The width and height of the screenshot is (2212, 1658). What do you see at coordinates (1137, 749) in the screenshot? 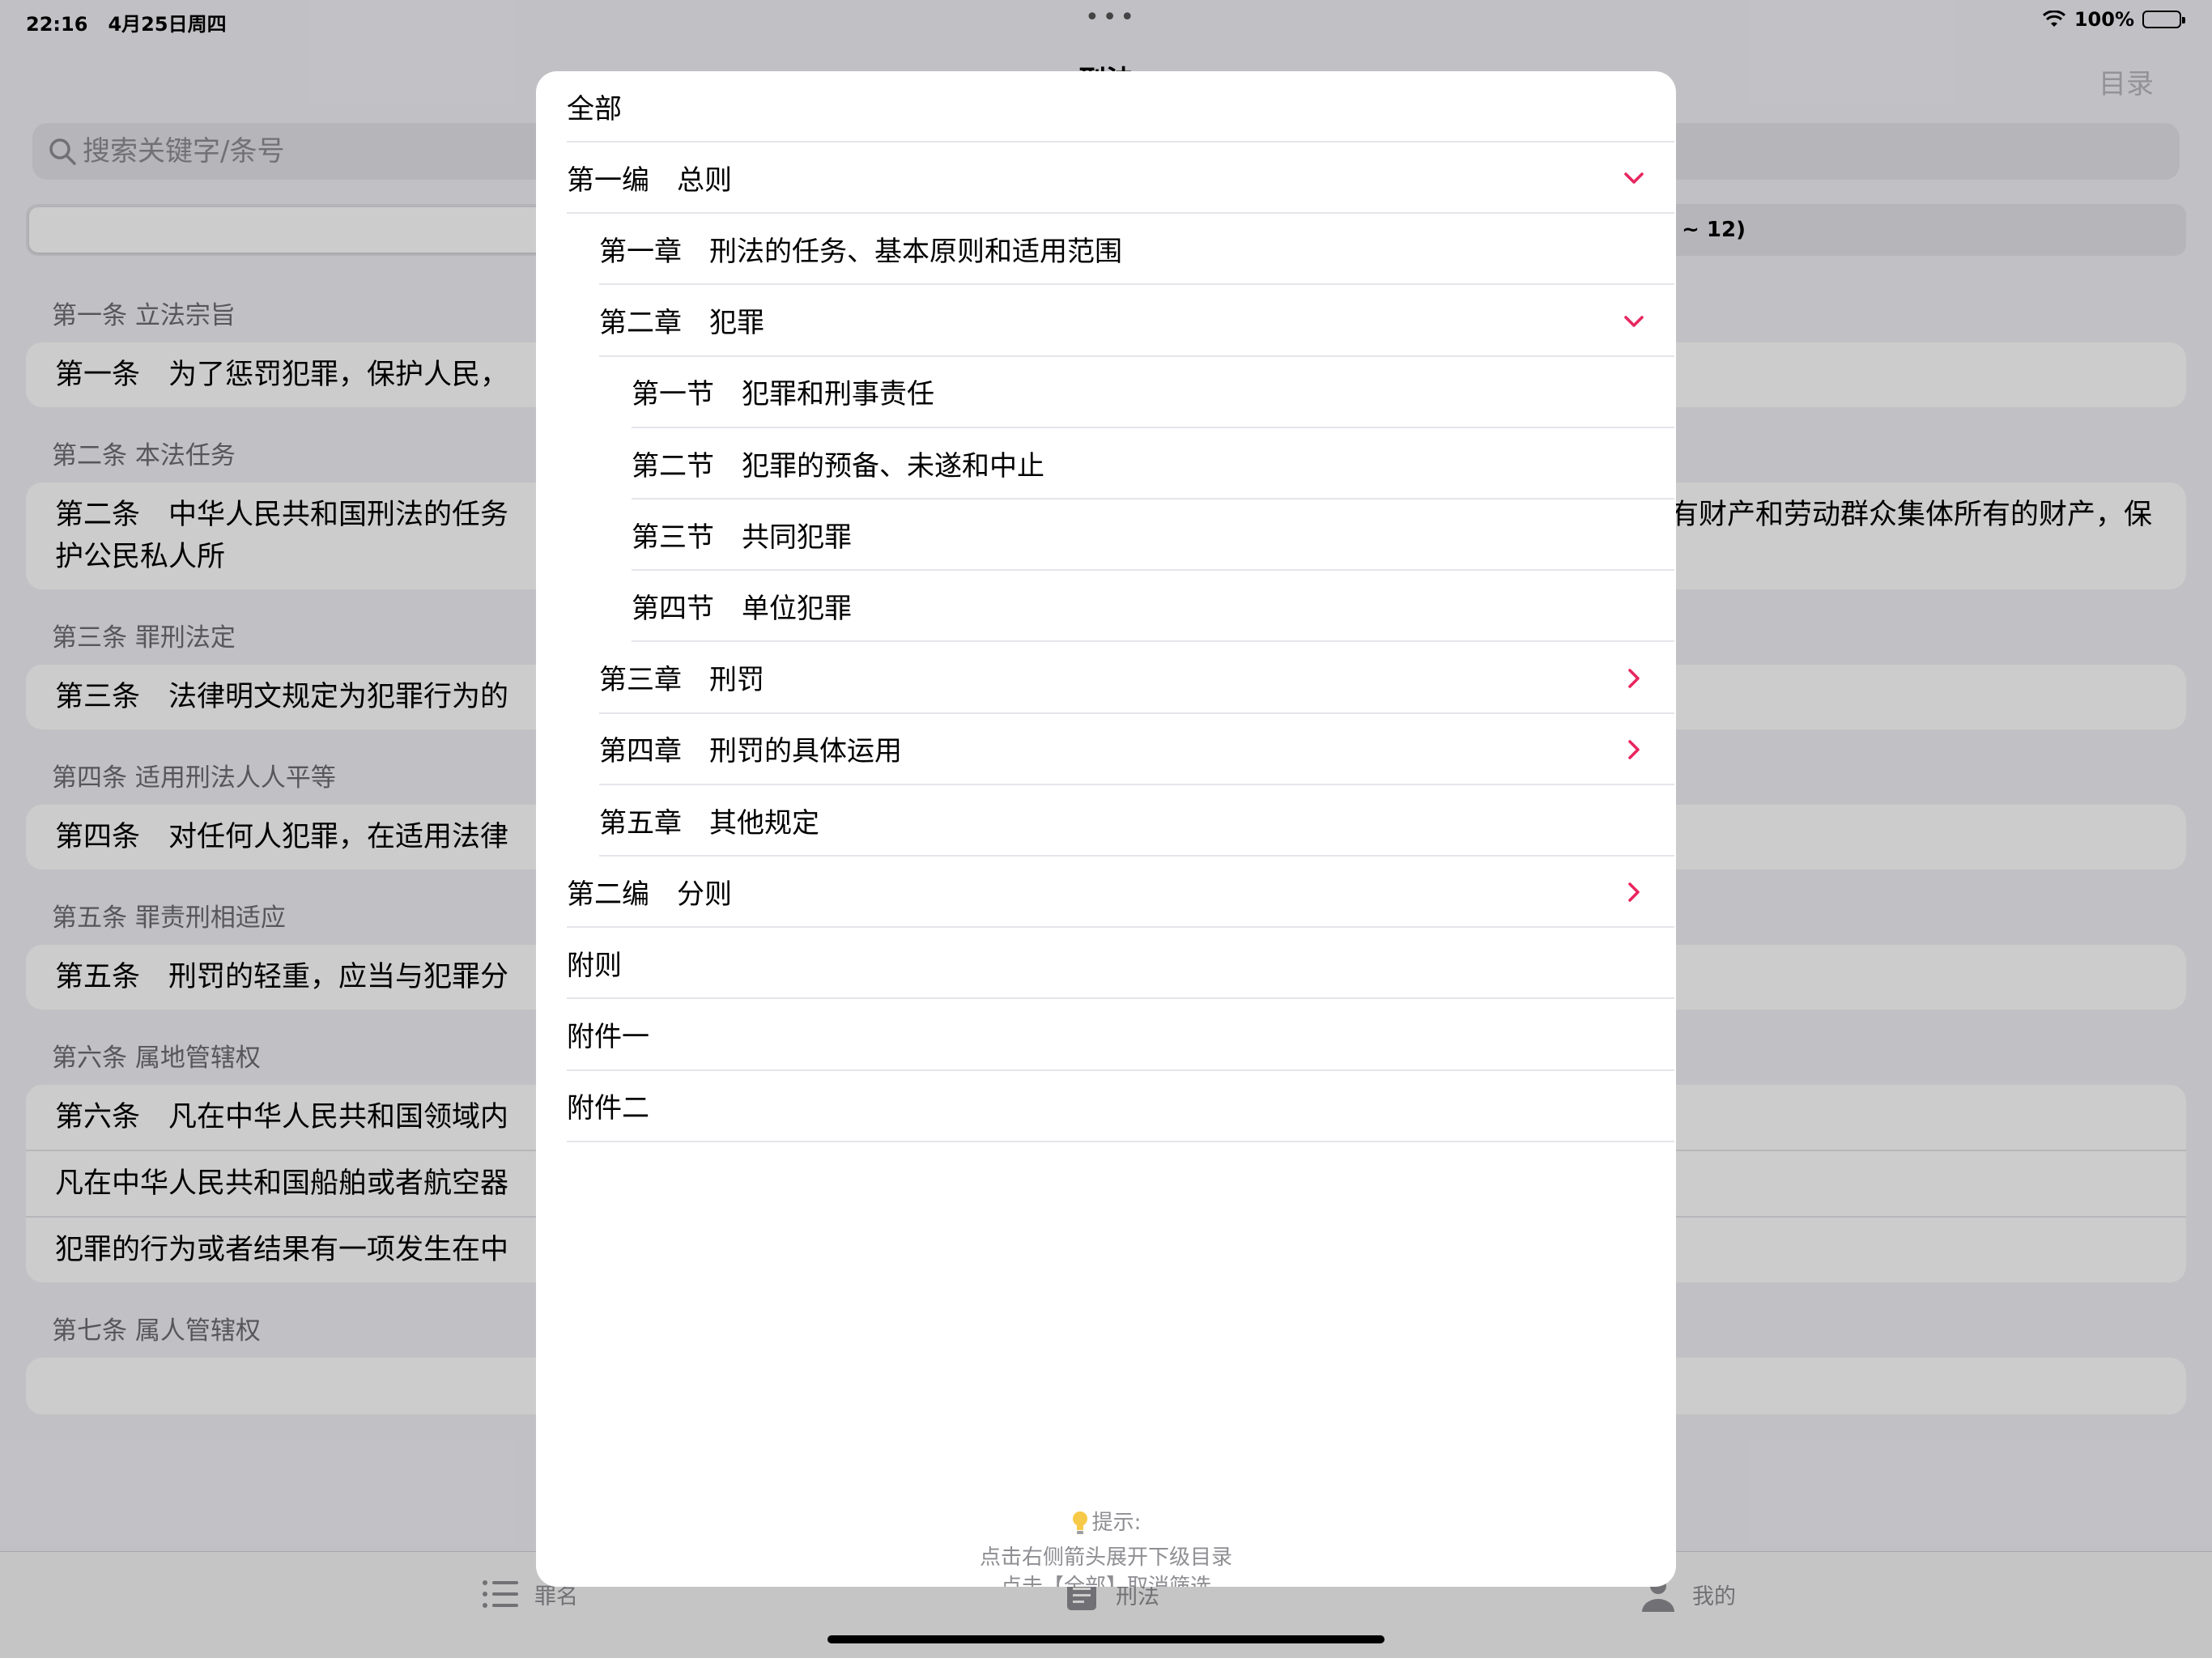
I see `toc-item: 第四章 刑罚的具体运用` at bounding box center [1137, 749].